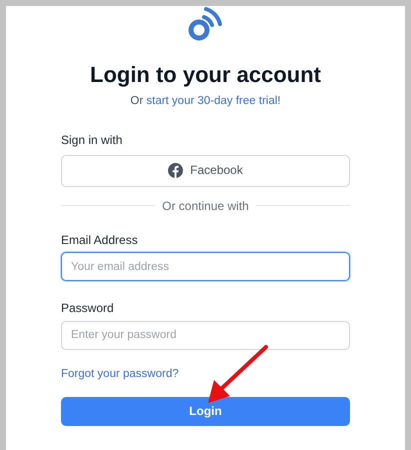 This screenshot has height=450, width=411. I want to click on page-title: Login to your account, so click(205, 75).